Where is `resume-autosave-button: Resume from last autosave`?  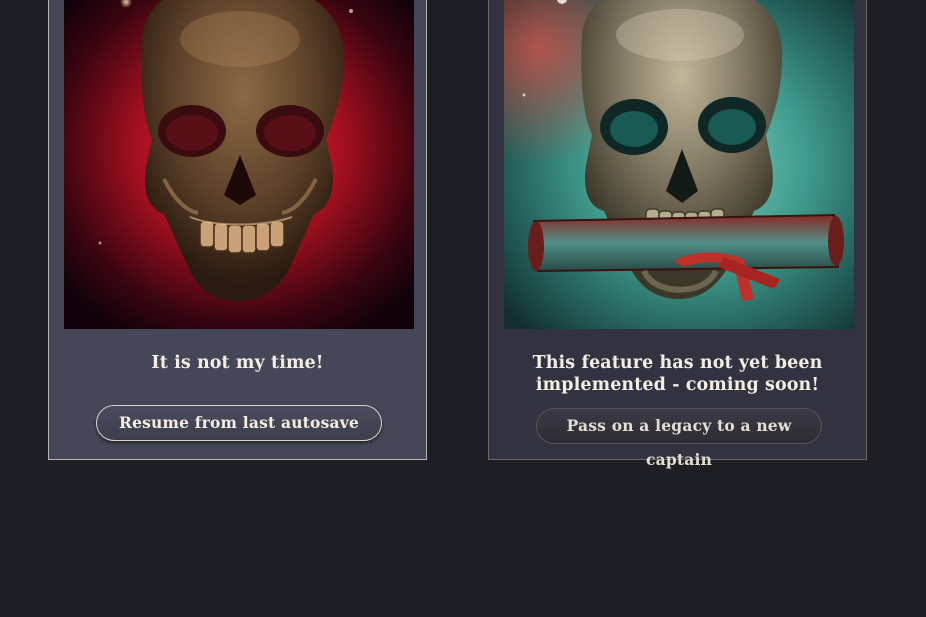
resume-autosave-button: Resume from last autosave is located at coordinates (239, 423).